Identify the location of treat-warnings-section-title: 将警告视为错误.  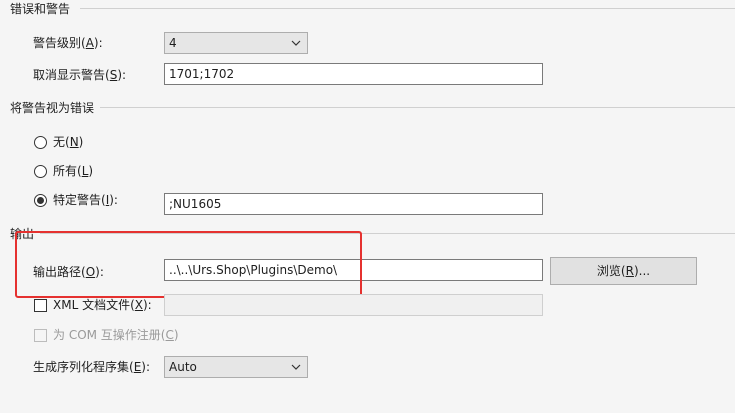
(55, 107).